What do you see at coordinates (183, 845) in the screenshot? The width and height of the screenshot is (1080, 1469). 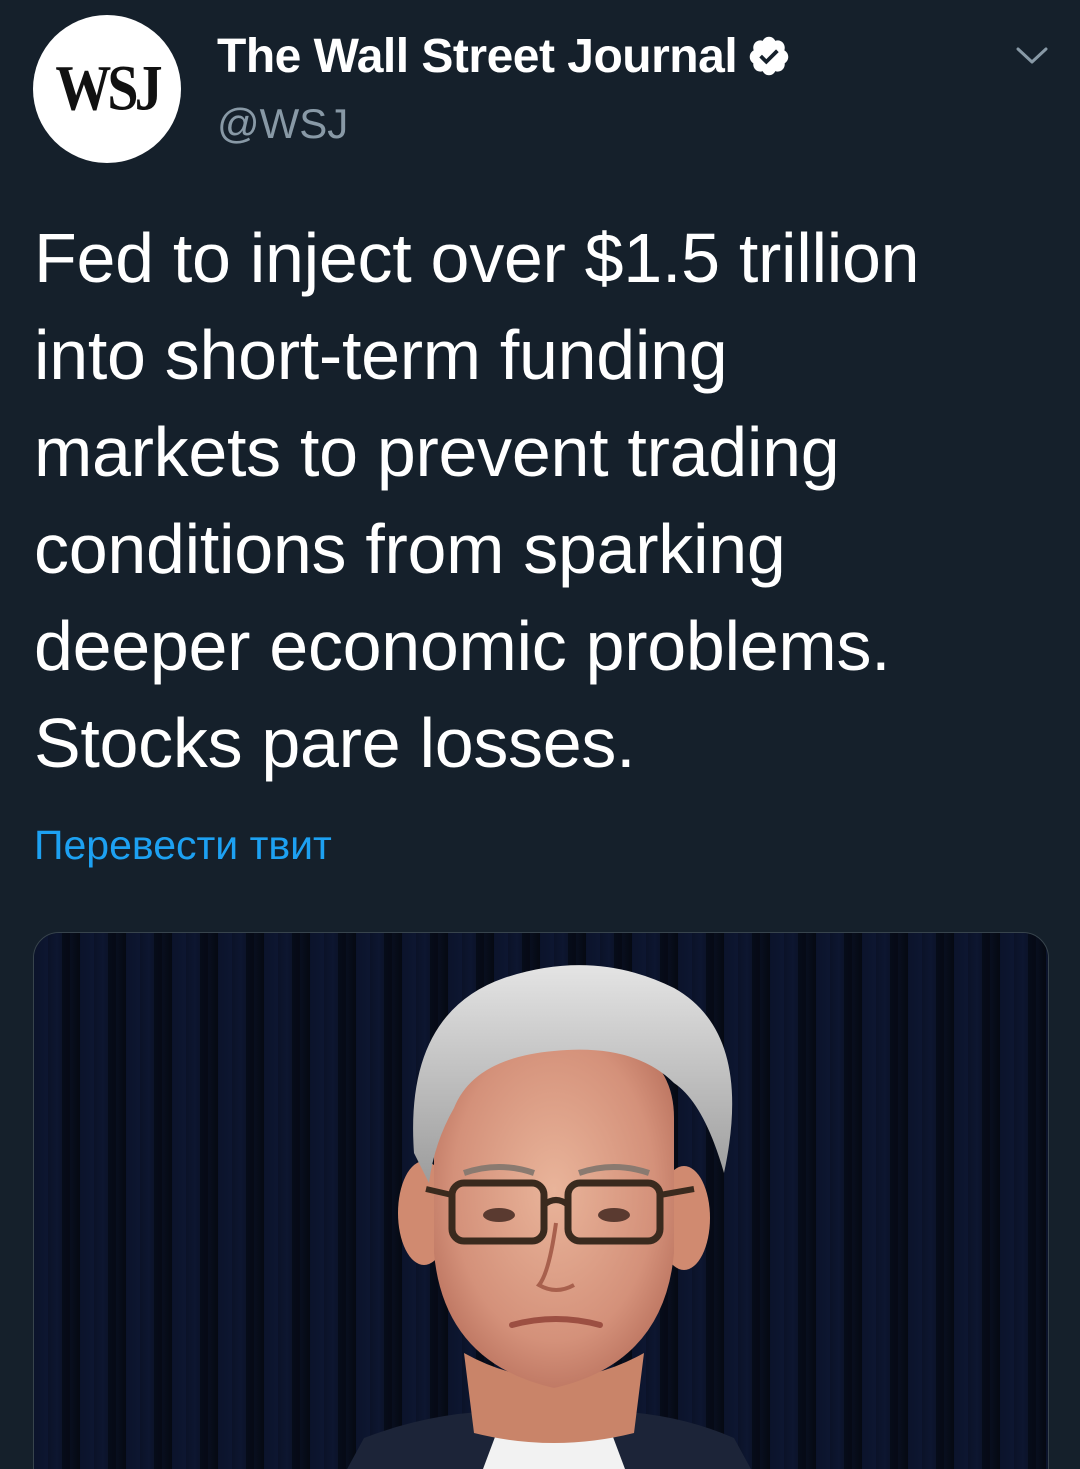 I see `translate-tweet-link: Перевести твит` at bounding box center [183, 845].